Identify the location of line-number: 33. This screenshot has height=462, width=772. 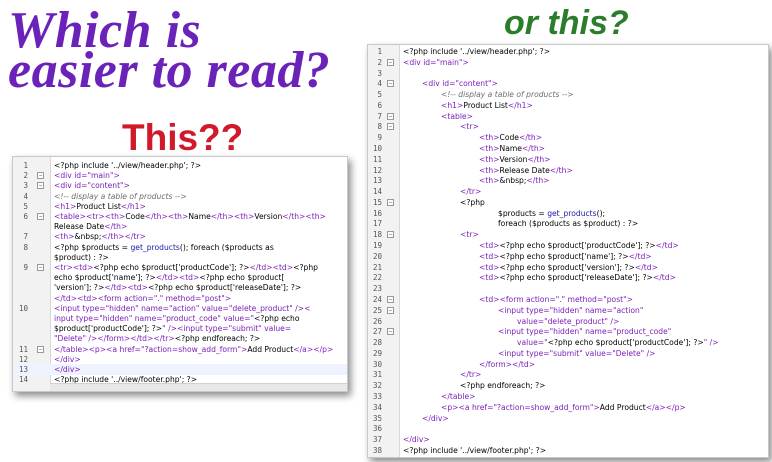
(377, 396).